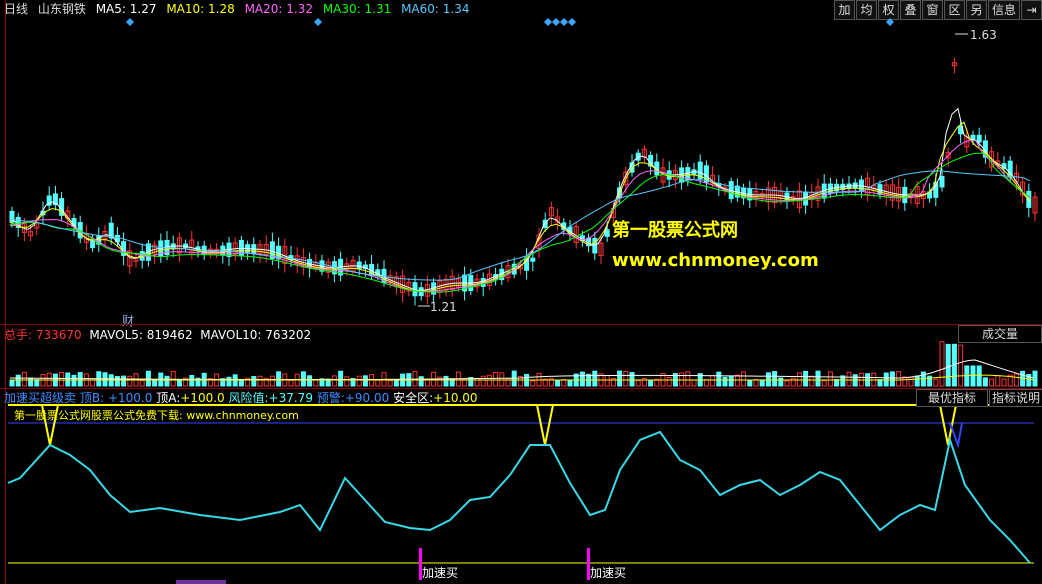 The image size is (1042, 584). Describe the element at coordinates (18, 335) in the screenshot. I see `total-volume-label: 总手:` at that location.